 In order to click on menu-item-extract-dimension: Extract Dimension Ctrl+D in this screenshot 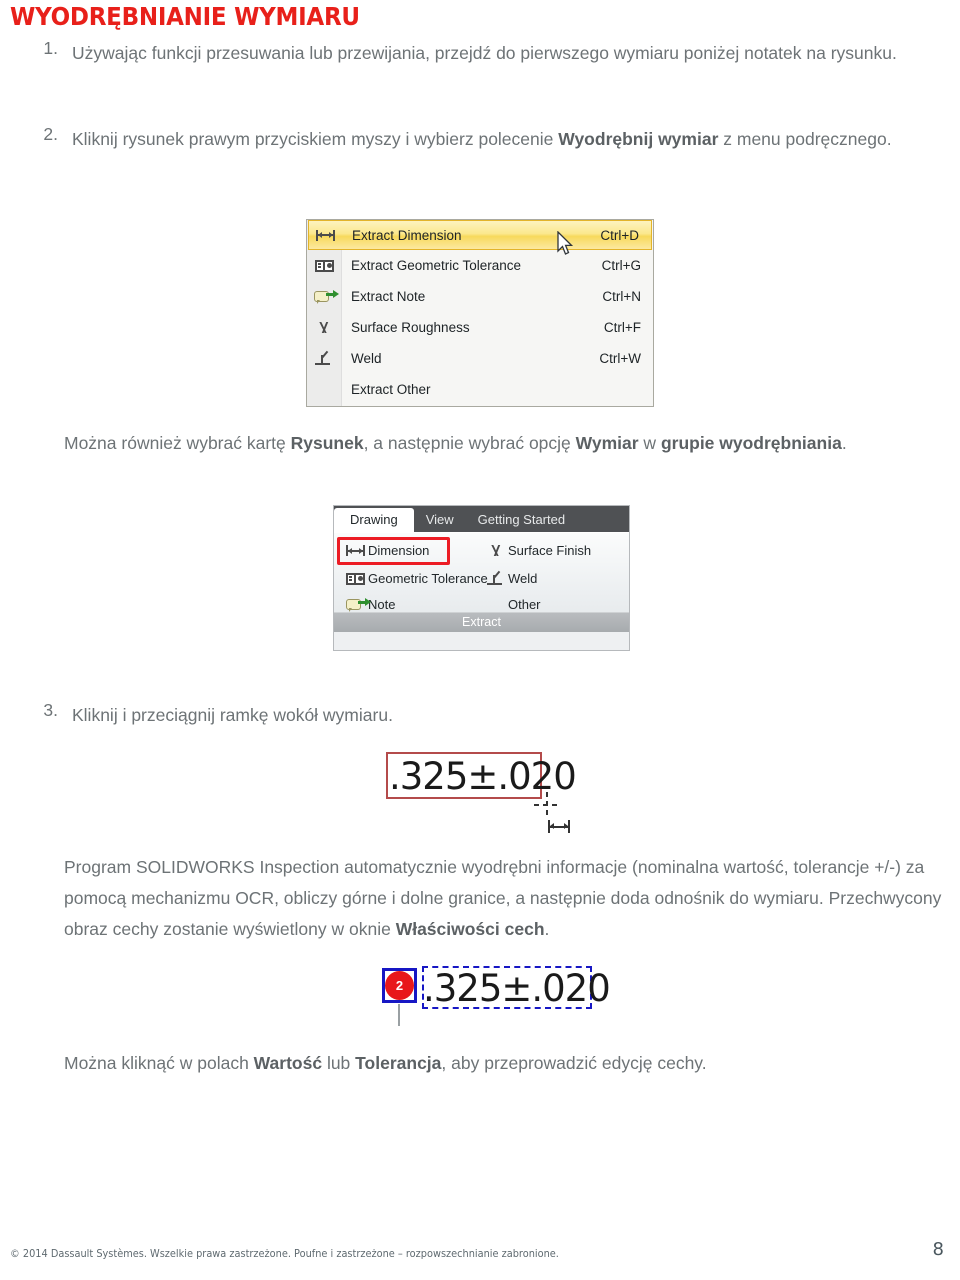, I will do `click(480, 235)`.